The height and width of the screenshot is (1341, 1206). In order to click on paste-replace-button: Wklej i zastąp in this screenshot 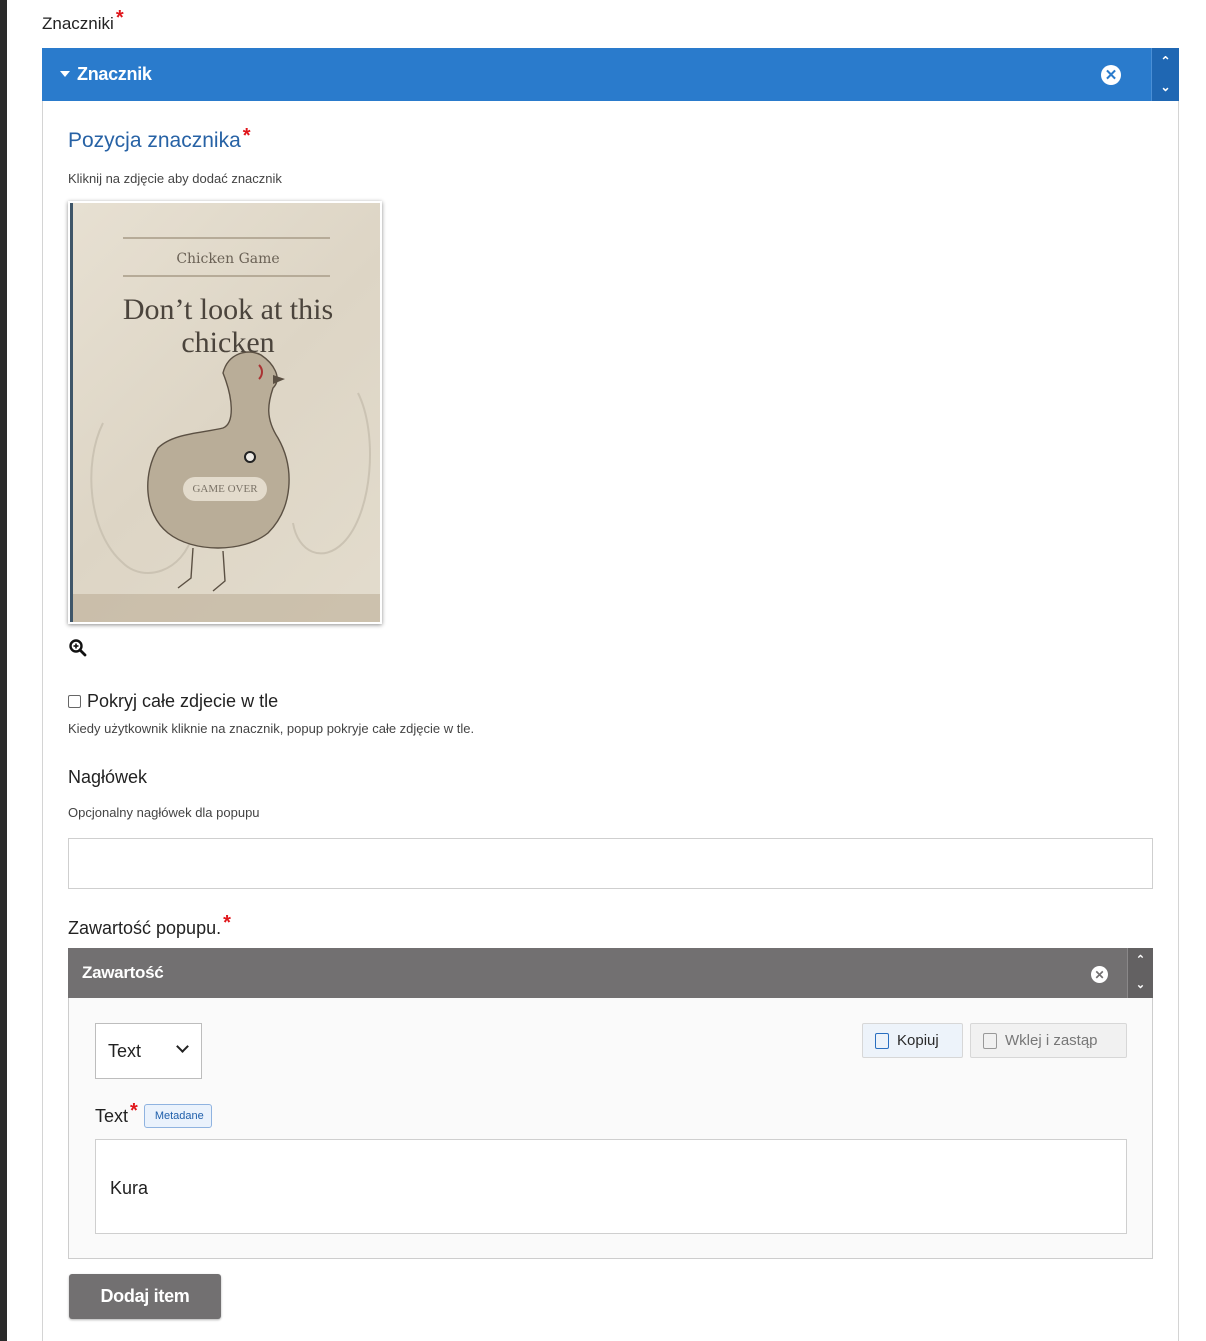, I will do `click(1048, 1040)`.